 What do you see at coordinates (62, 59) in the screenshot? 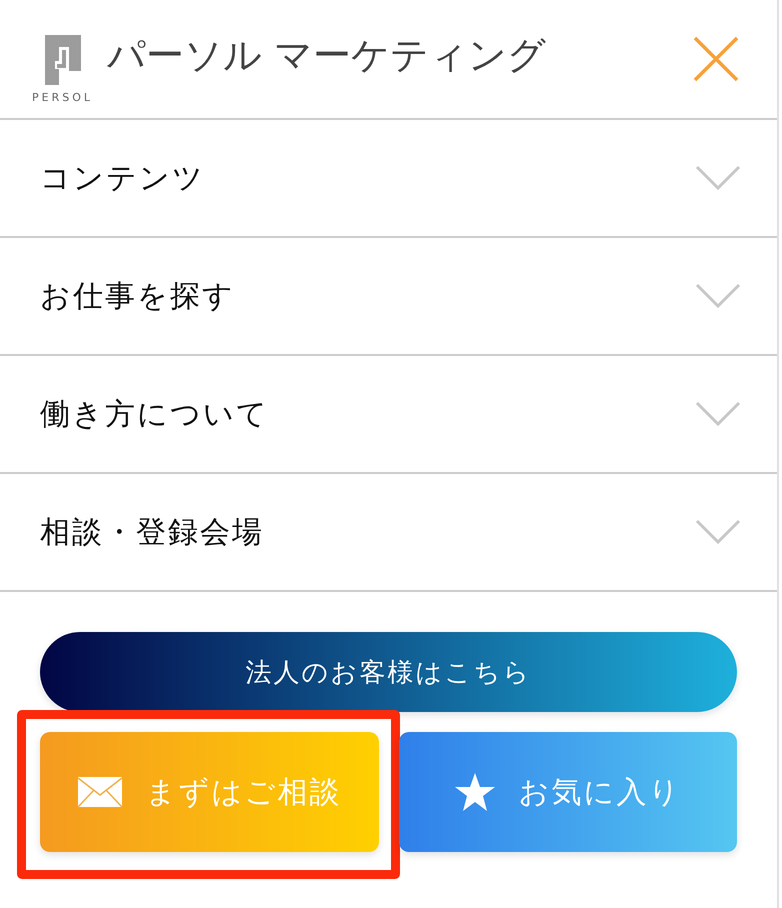
I see `logo-icon` at bounding box center [62, 59].